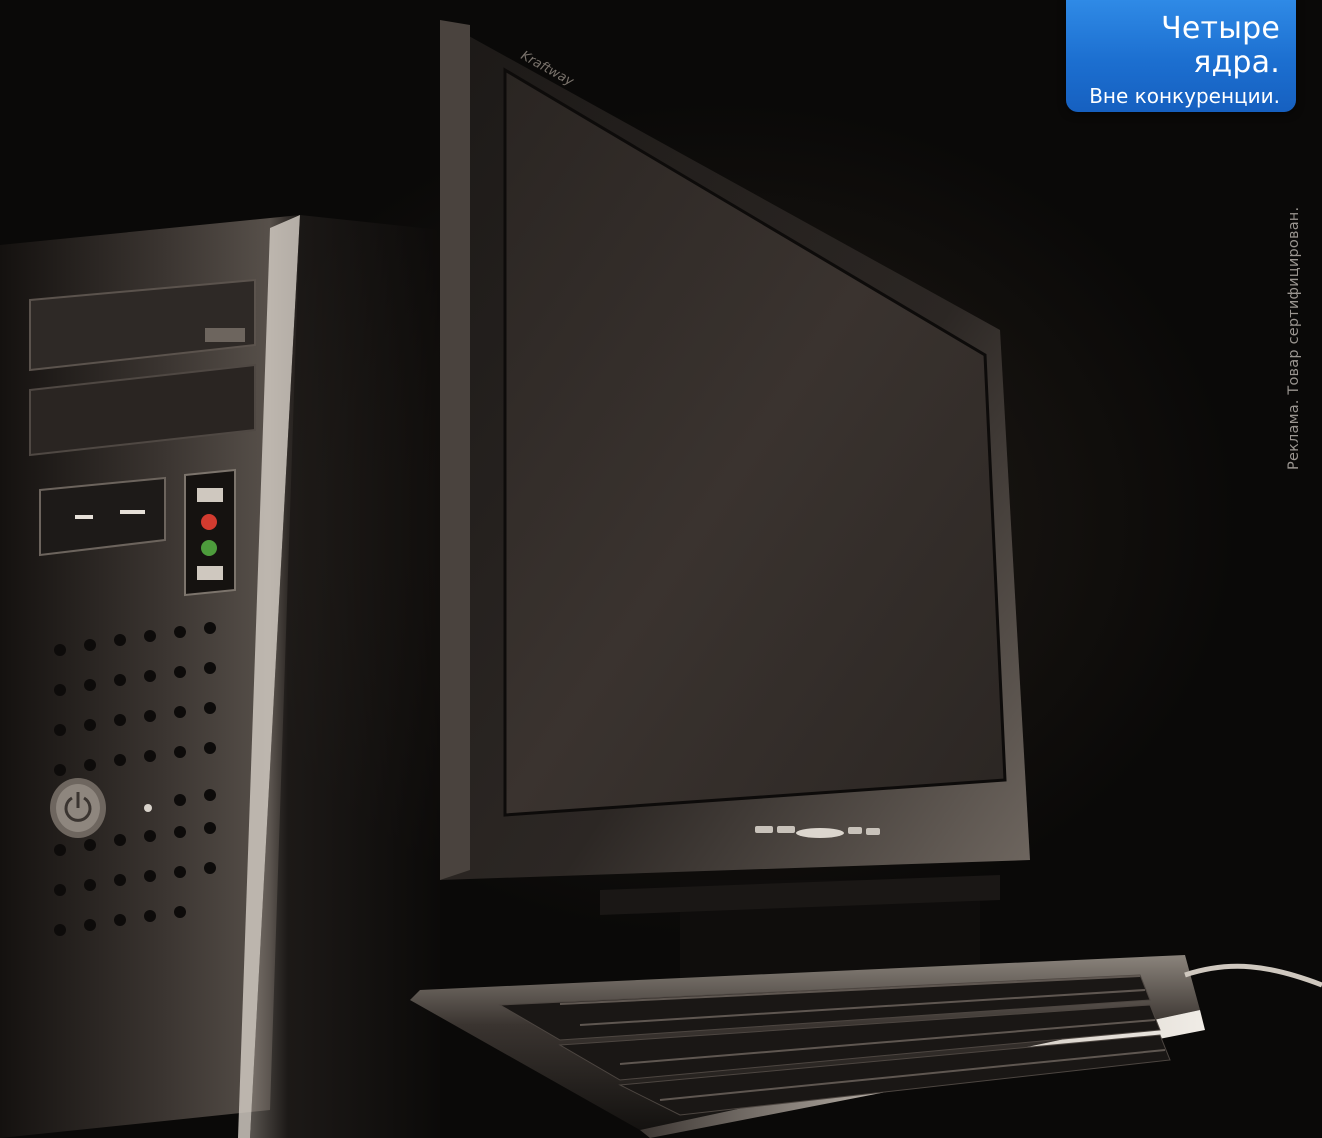 The height and width of the screenshot is (1138, 1322). I want to click on promo-subline: Вне конкуренции., so click(1184, 96).